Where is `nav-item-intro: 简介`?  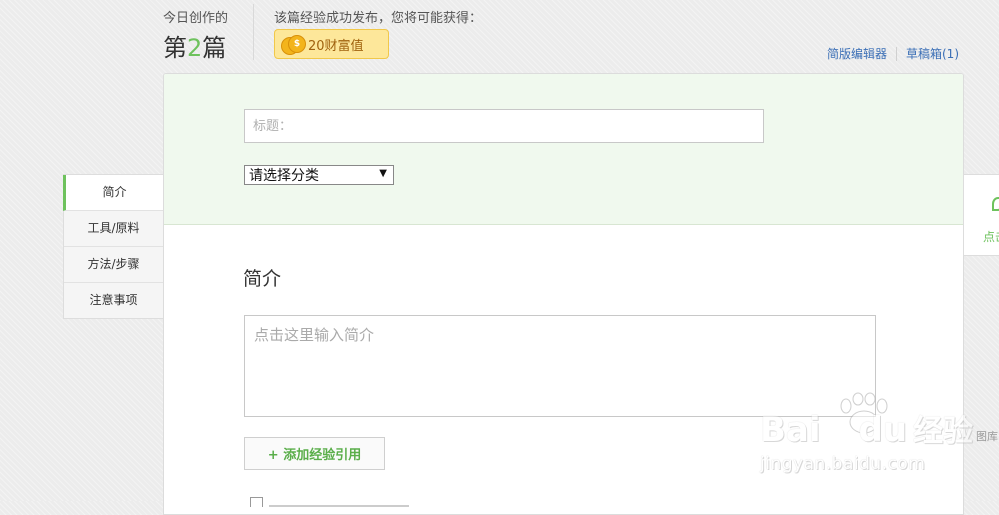
nav-item-intro: 简介 is located at coordinates (113, 193).